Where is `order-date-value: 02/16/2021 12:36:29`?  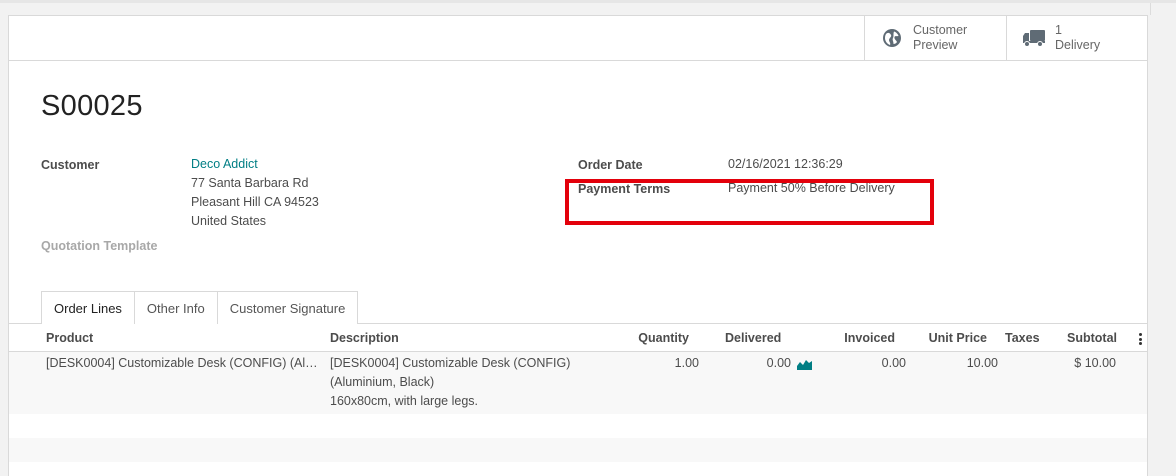 order-date-value: 02/16/2021 12:36:29 is located at coordinates (785, 164).